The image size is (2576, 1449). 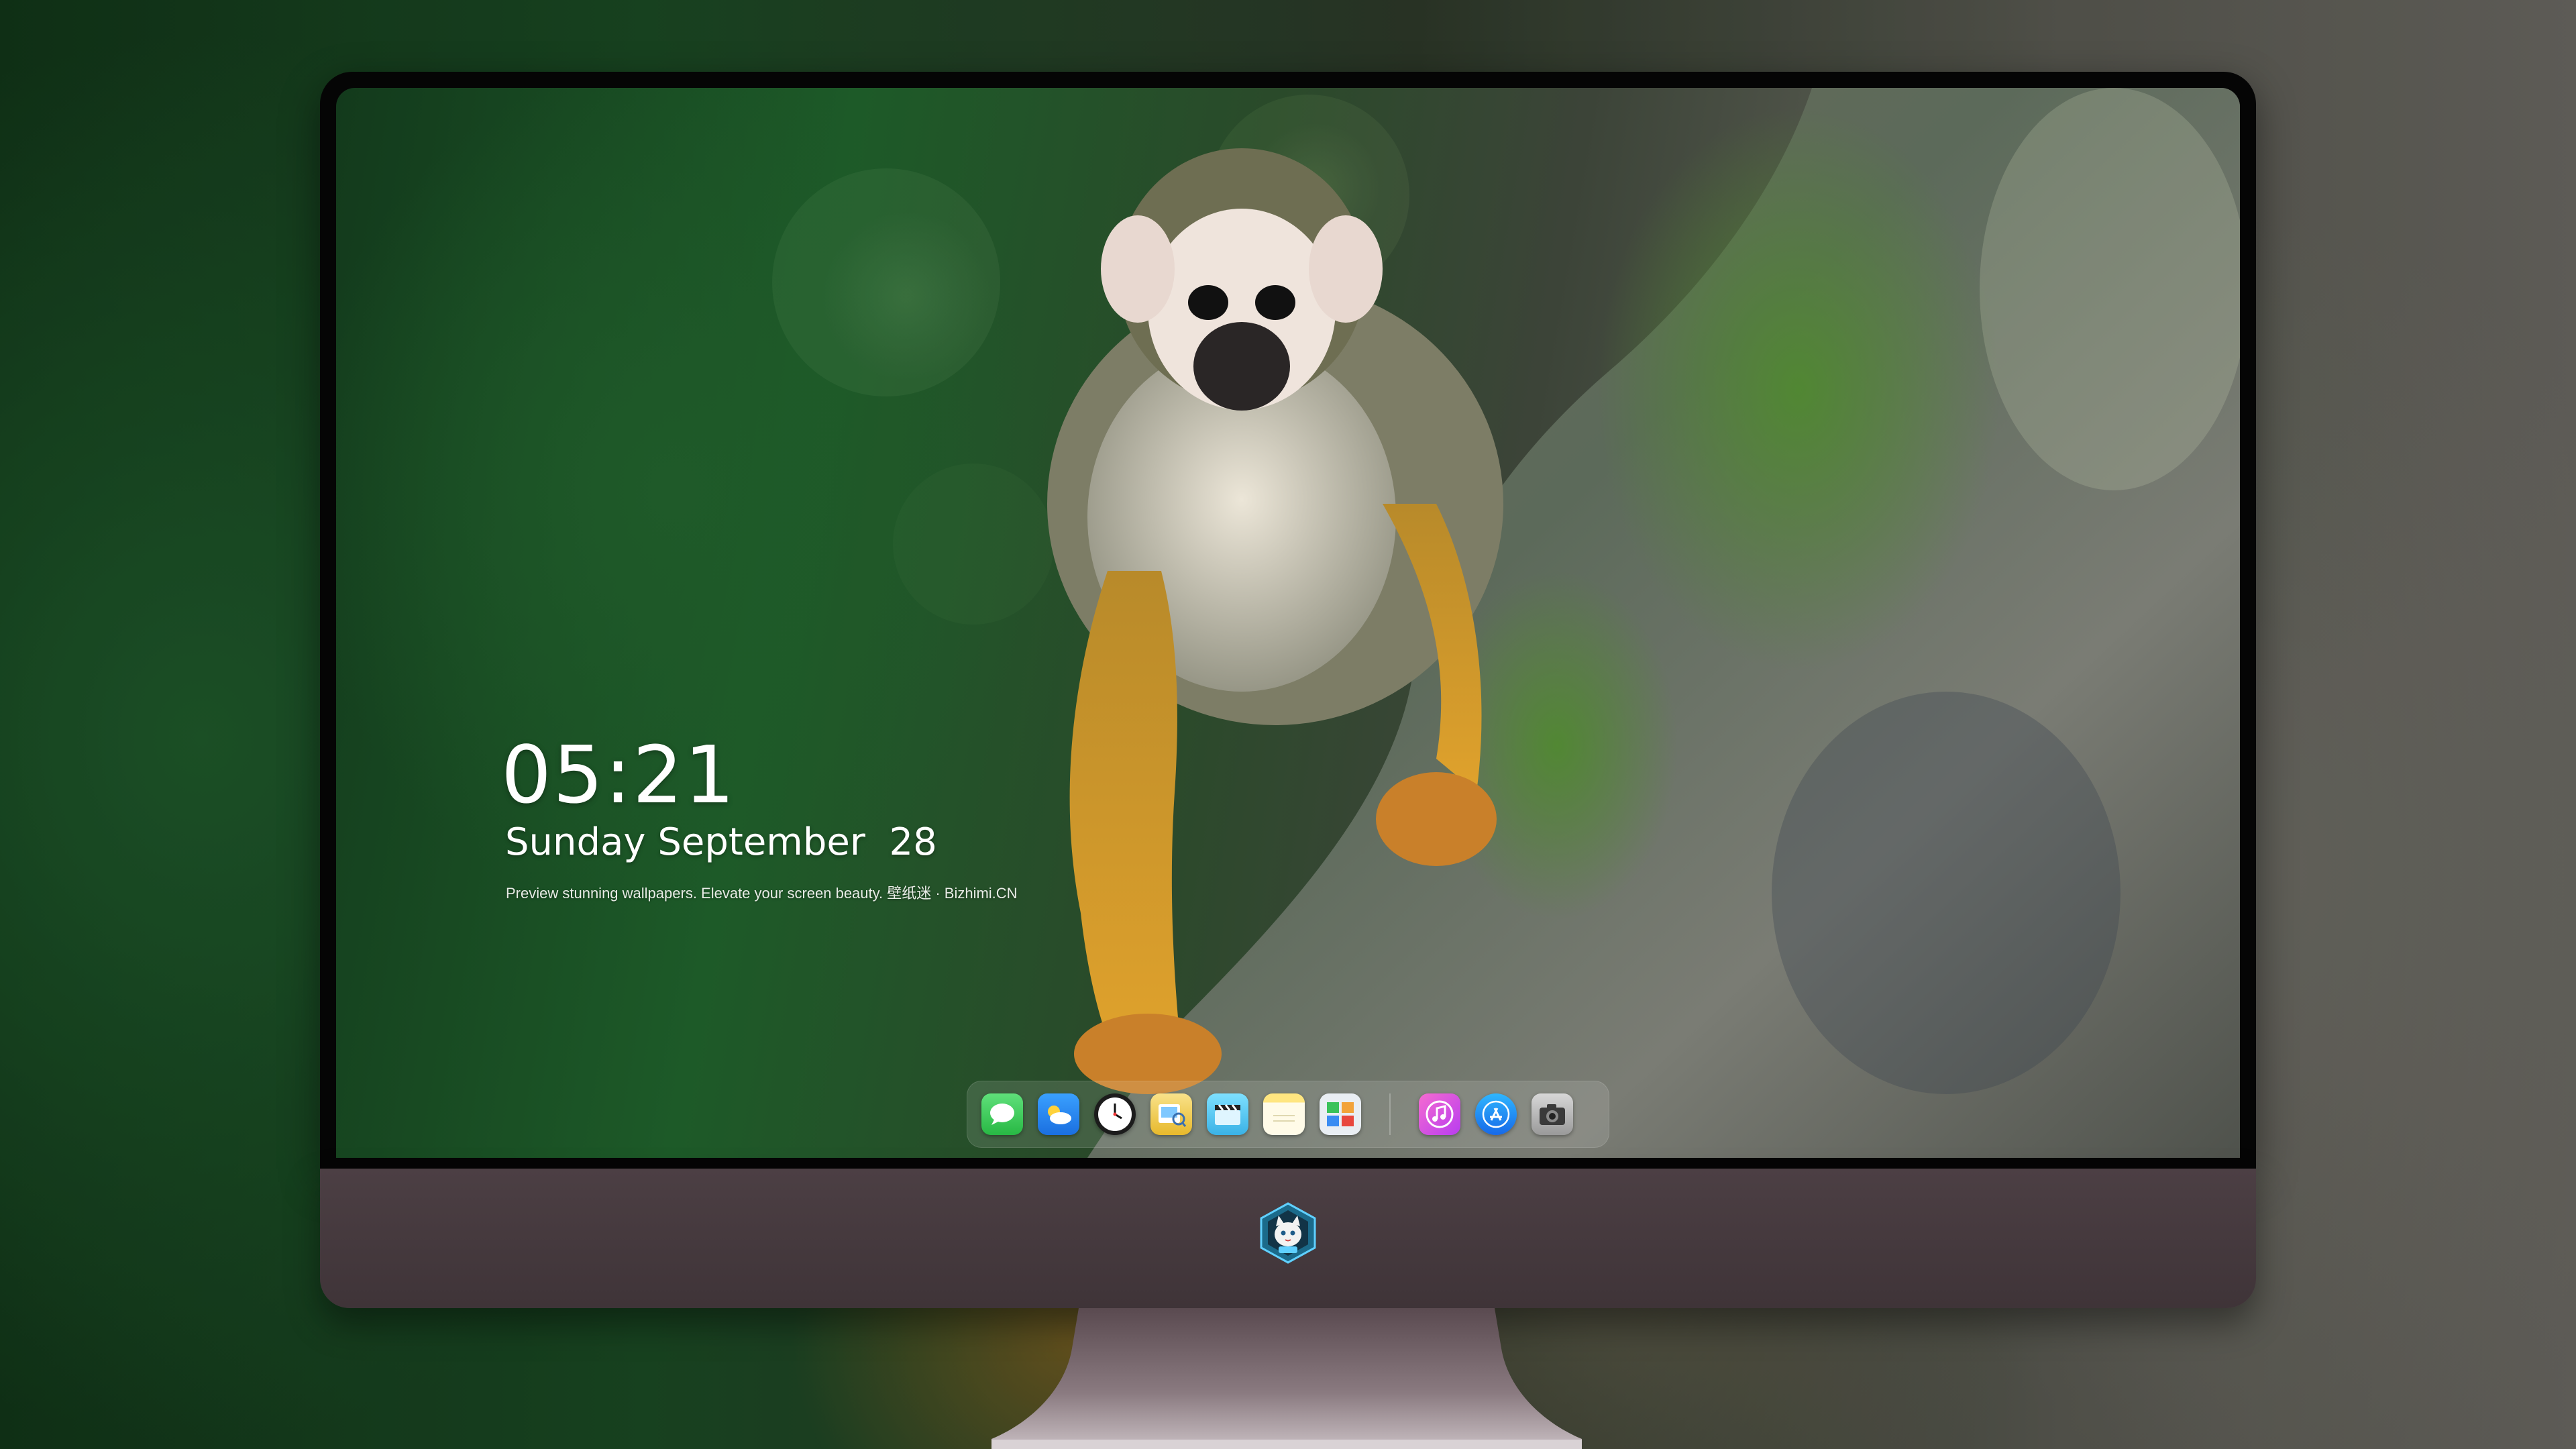 I want to click on camera-icon, so click(x=1552, y=1114).